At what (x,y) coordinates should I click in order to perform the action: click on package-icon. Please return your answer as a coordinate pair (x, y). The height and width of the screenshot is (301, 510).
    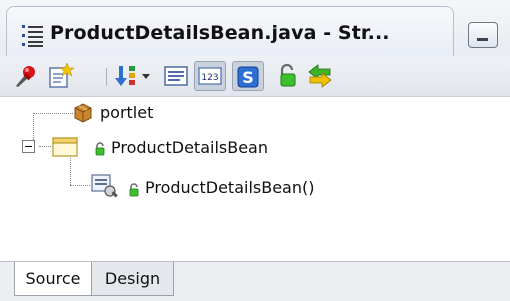
    Looking at the image, I should click on (83, 113).